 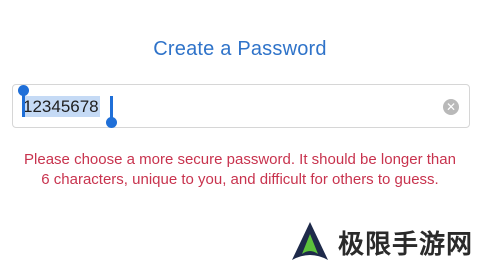 I want to click on triangle-logo-icon, so click(x=310, y=242).